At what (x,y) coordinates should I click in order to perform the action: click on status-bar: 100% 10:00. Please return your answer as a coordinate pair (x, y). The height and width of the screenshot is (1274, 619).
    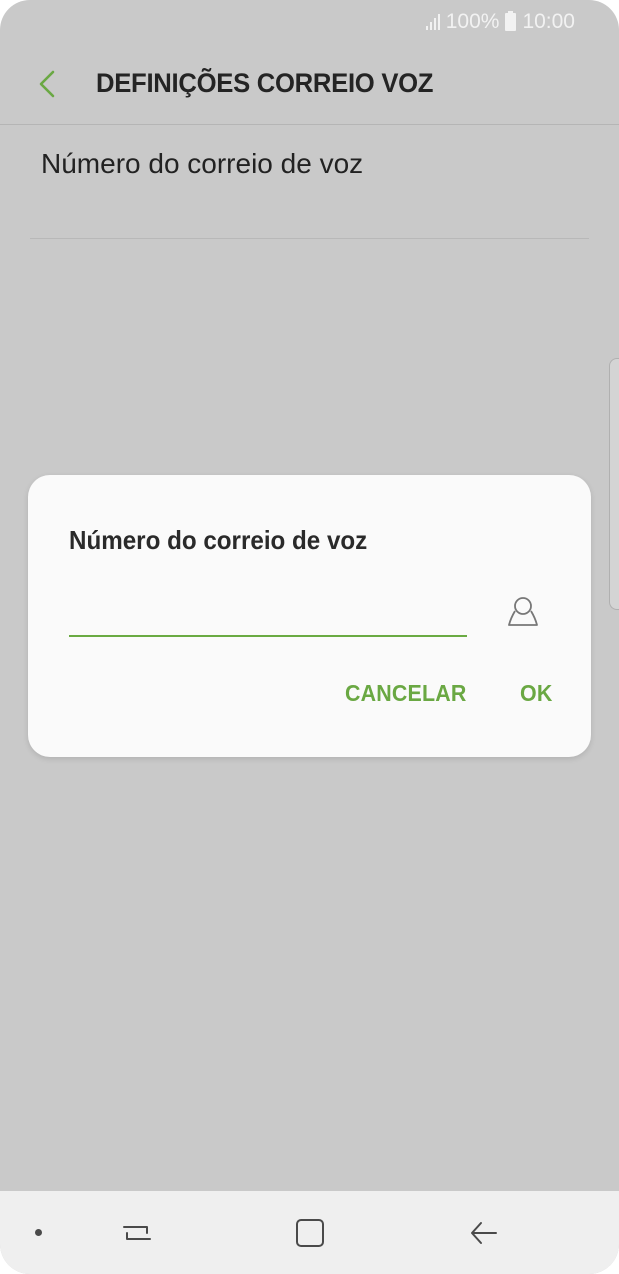
    Looking at the image, I should click on (309, 22).